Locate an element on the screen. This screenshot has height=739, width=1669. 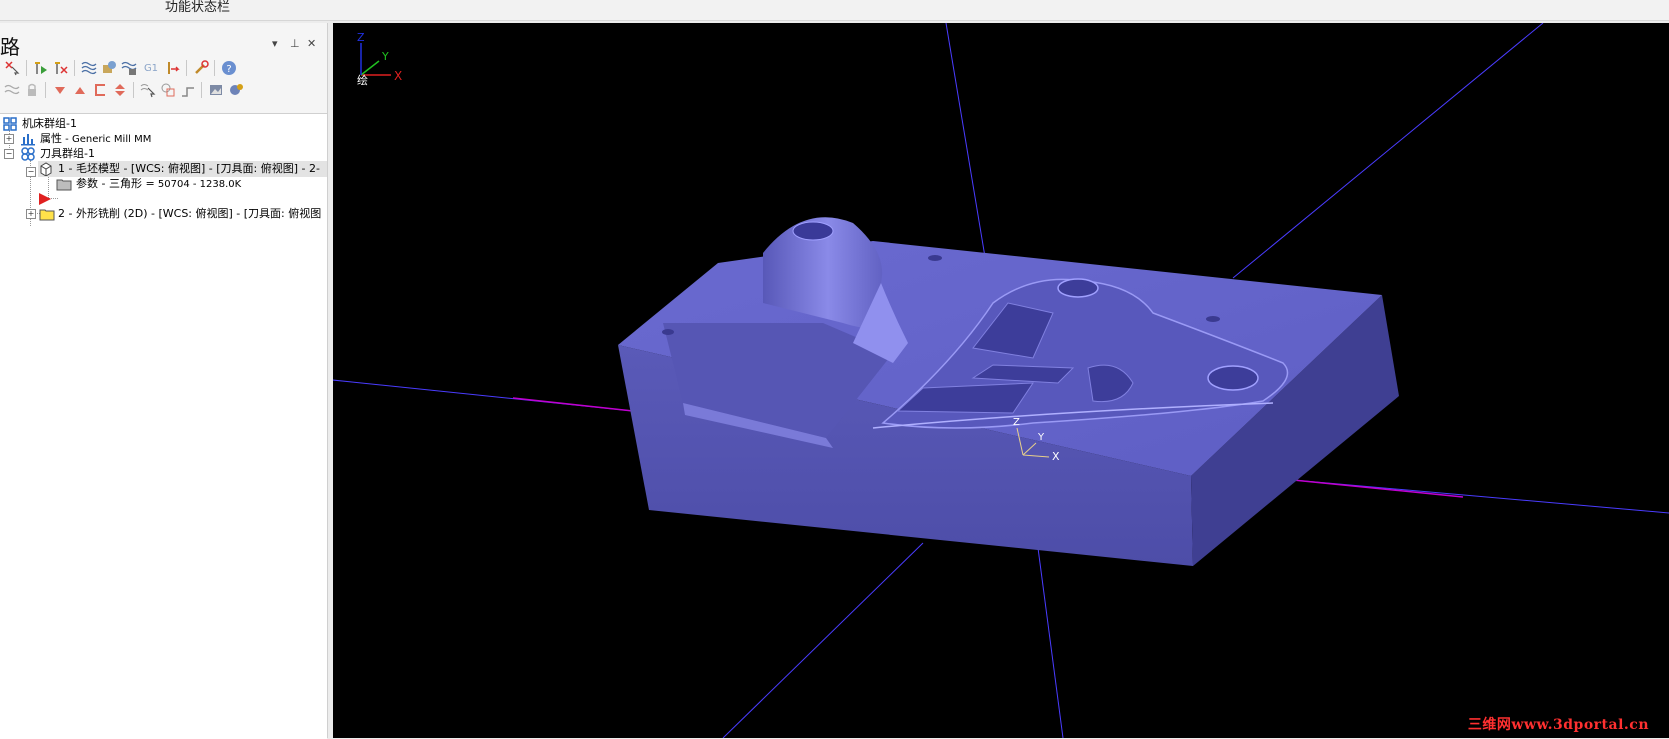
gizmo-x-label: X is located at coordinates (398, 76).